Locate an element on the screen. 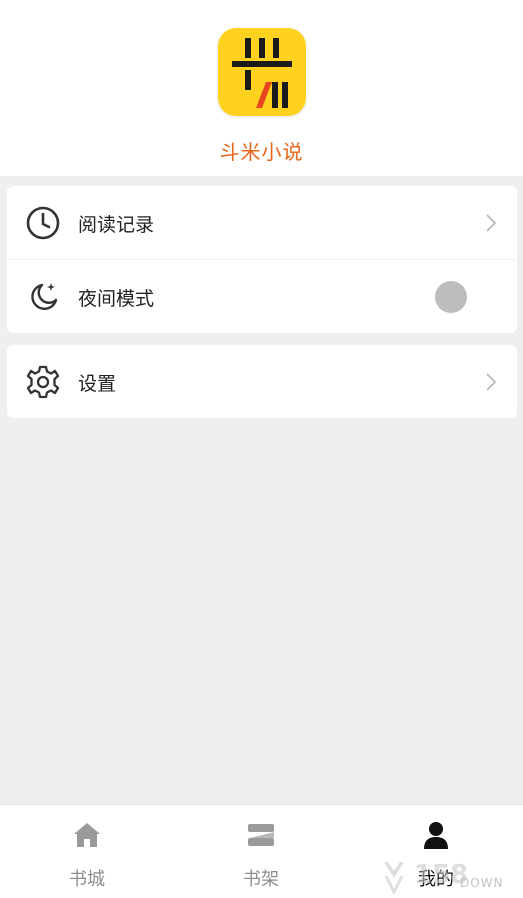 Image resolution: width=523 pixels, height=898 pixels. tab-bookstore: 书城 is located at coordinates (87, 851).